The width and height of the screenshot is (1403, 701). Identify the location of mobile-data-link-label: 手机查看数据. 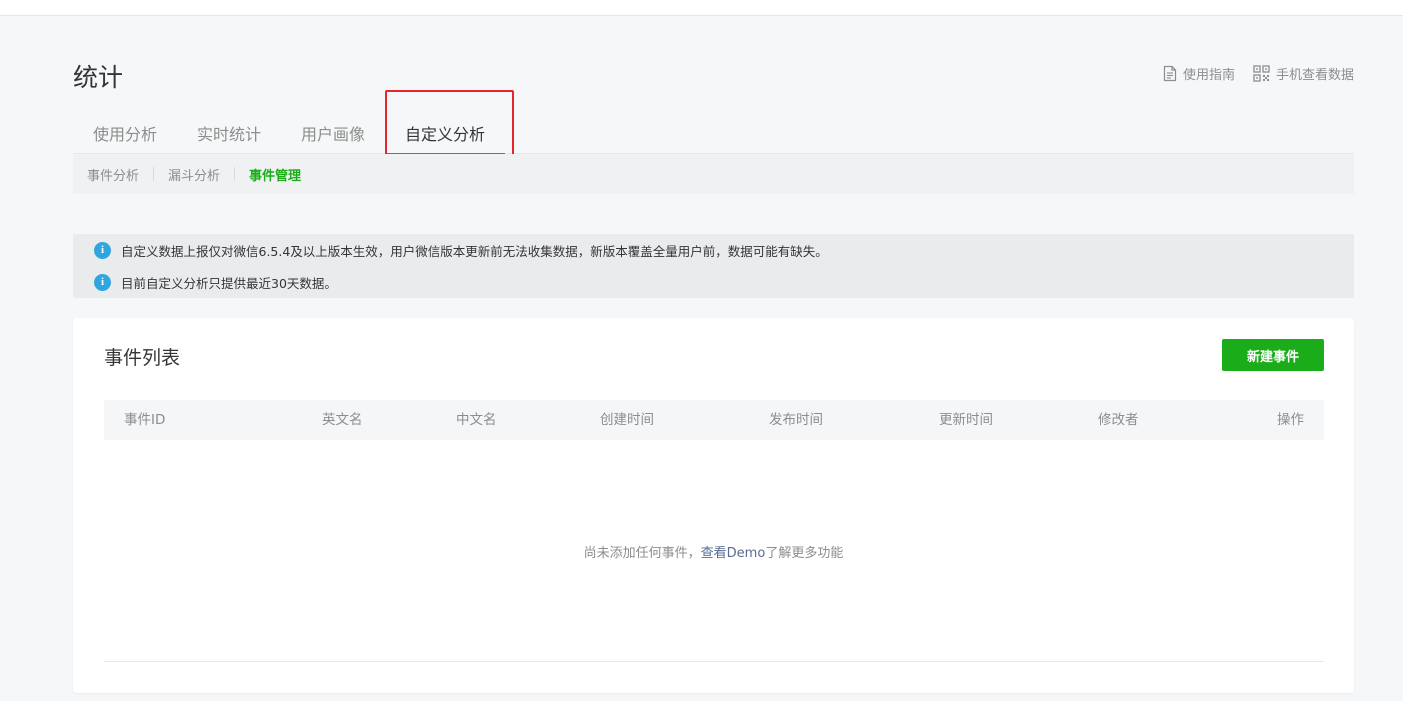
(1314, 75).